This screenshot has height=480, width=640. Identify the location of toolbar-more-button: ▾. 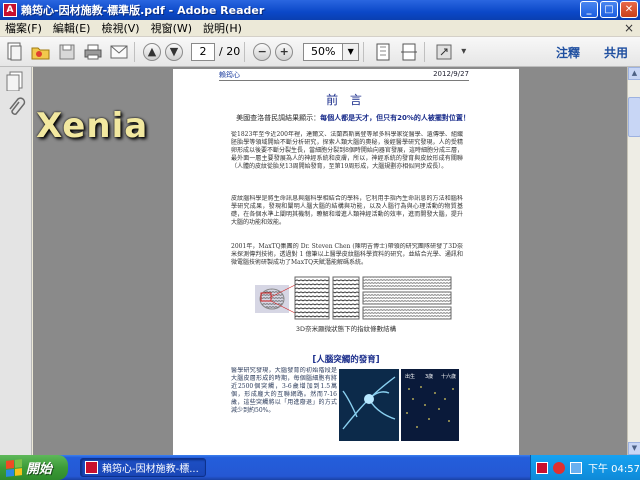
(463, 51).